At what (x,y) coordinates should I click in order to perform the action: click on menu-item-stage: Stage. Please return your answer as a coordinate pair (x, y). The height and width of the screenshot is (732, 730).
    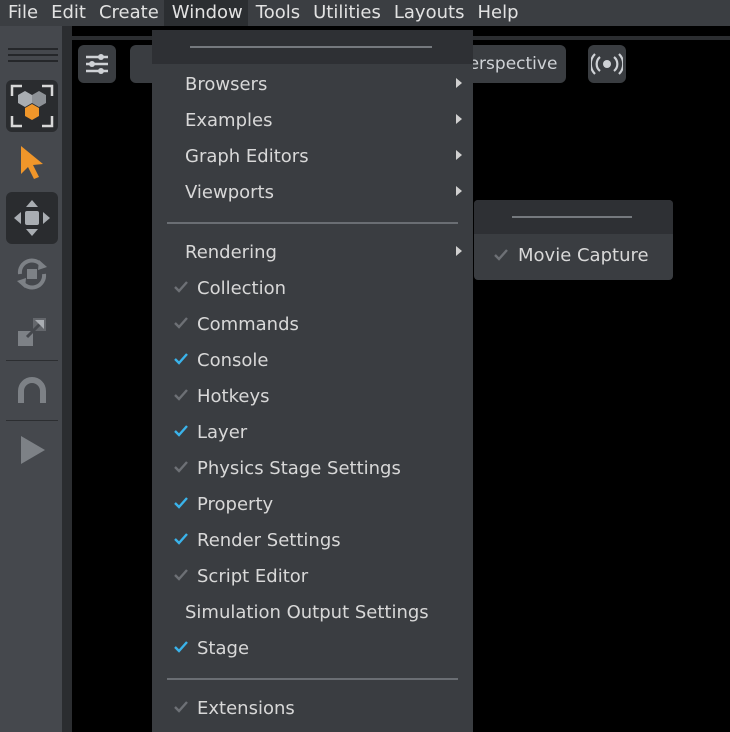
    Looking at the image, I should click on (312, 648).